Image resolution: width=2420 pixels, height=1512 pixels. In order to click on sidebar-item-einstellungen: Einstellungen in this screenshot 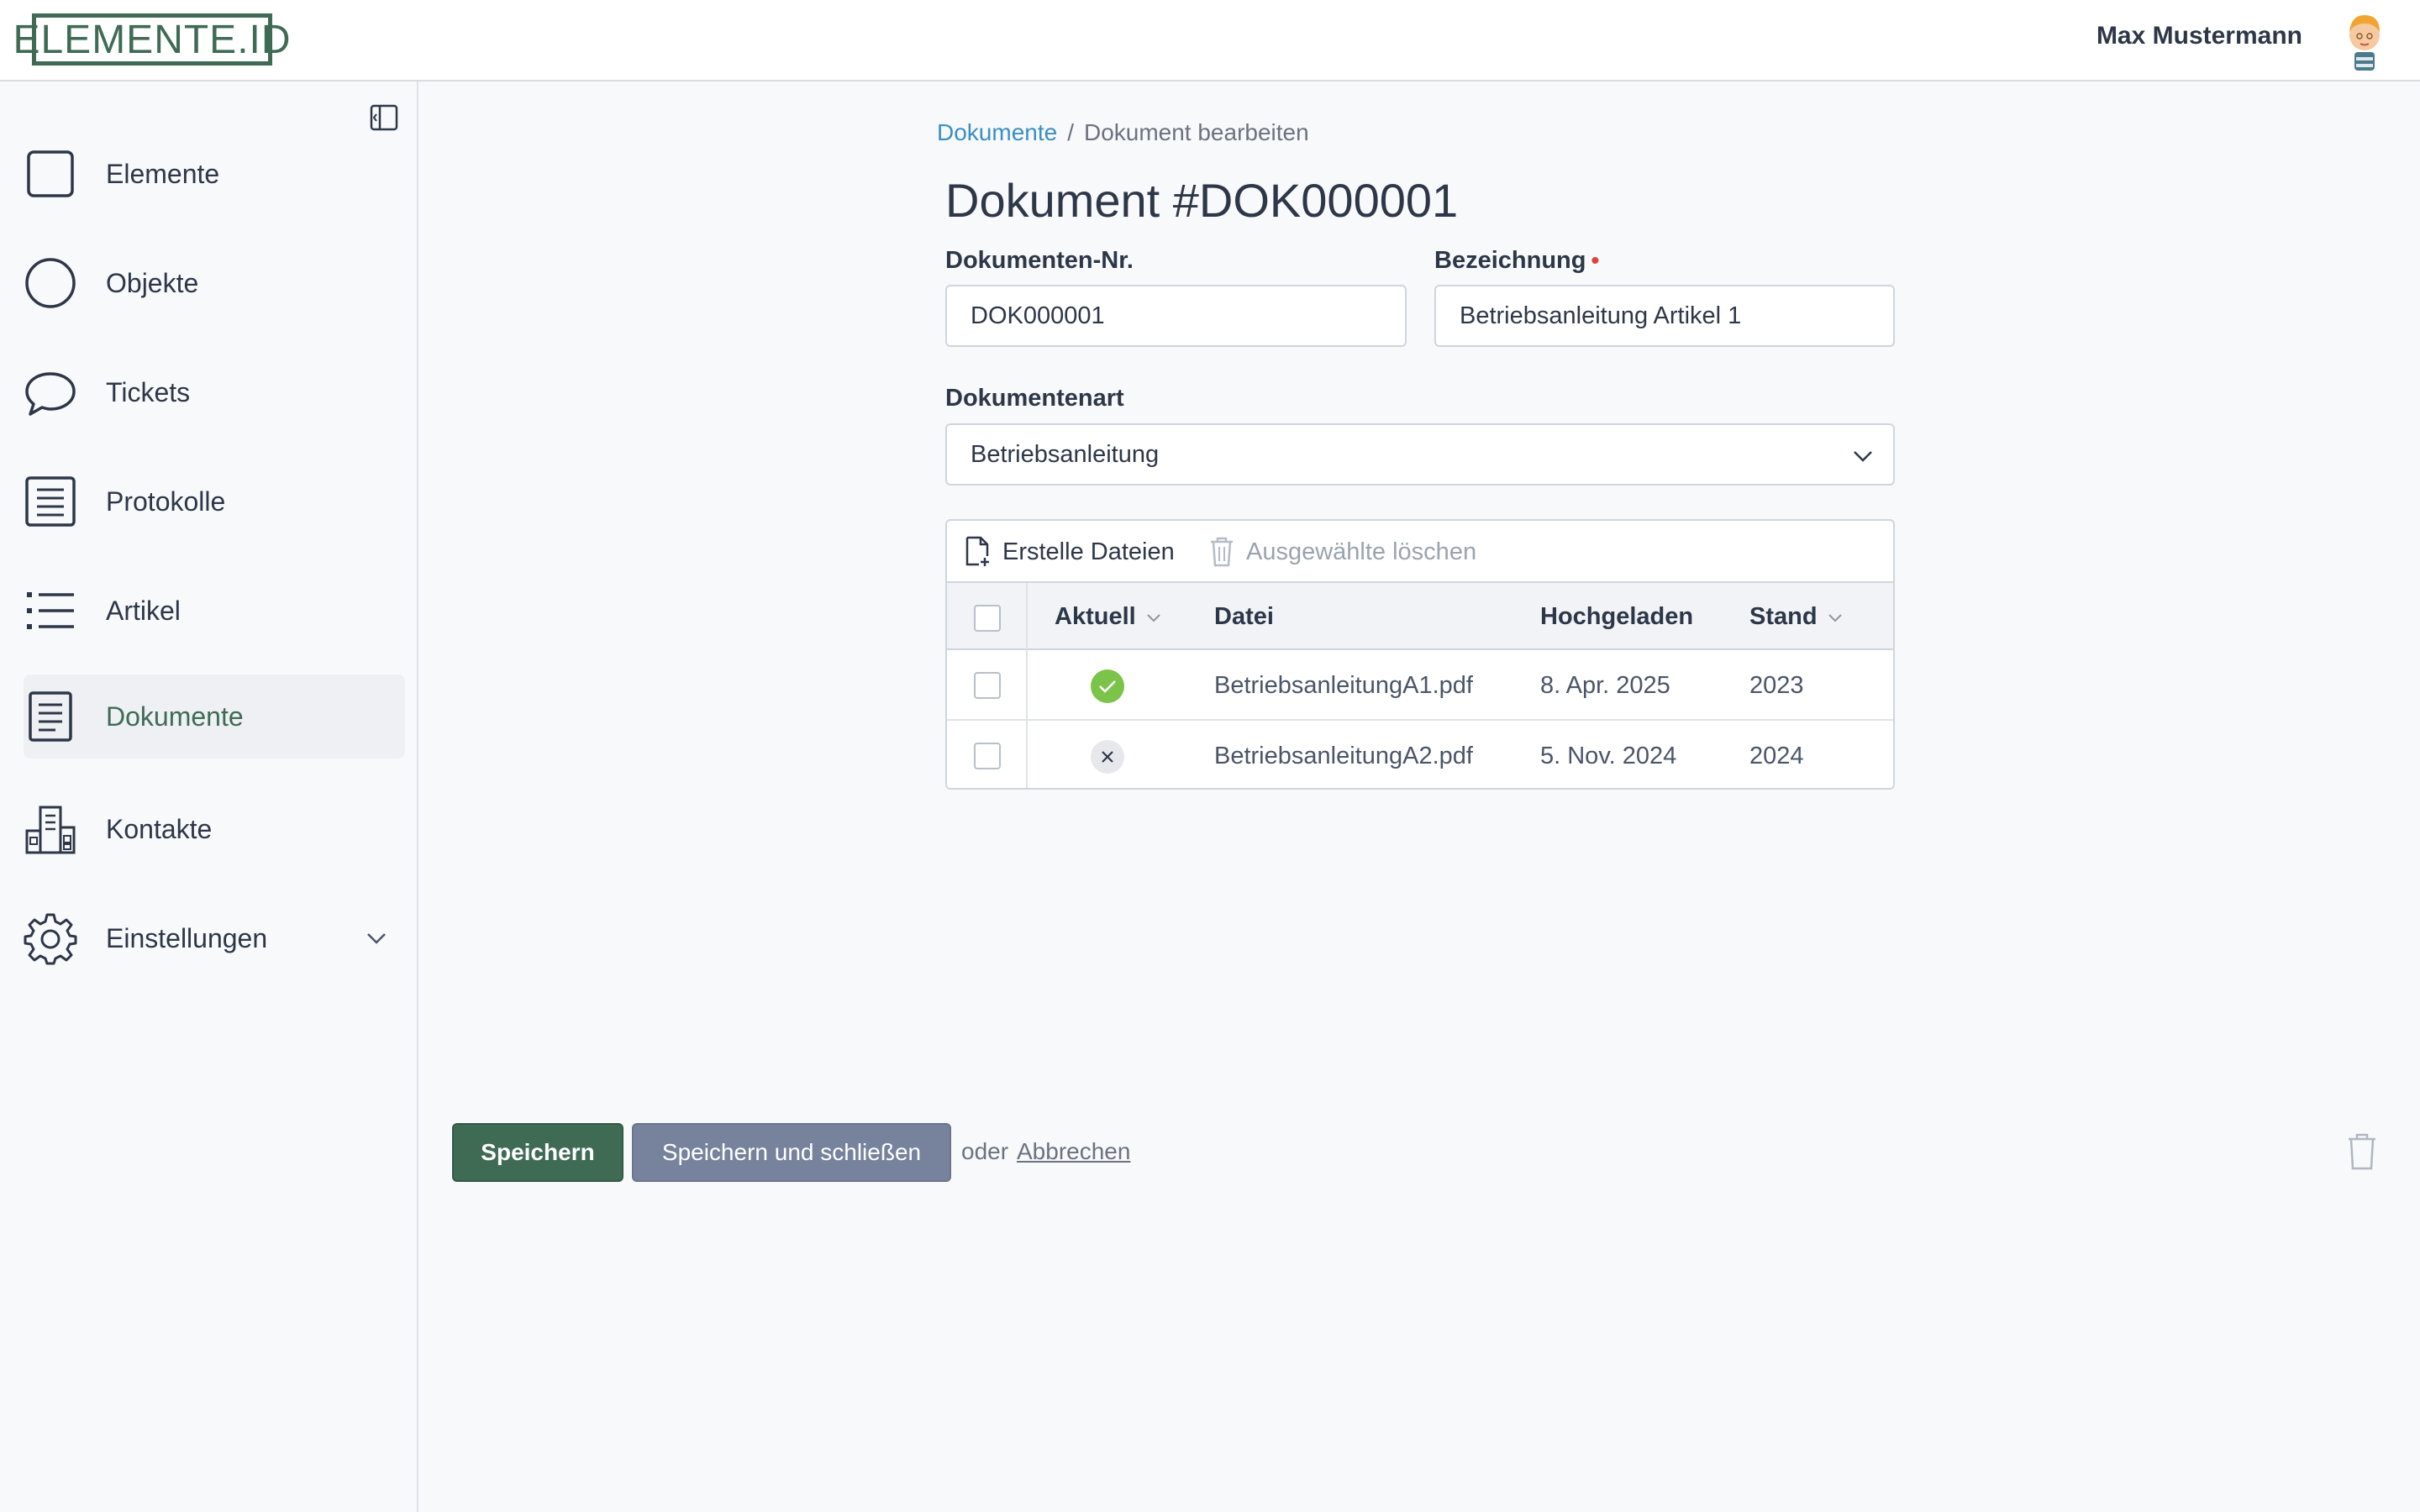, I will do `click(214, 938)`.